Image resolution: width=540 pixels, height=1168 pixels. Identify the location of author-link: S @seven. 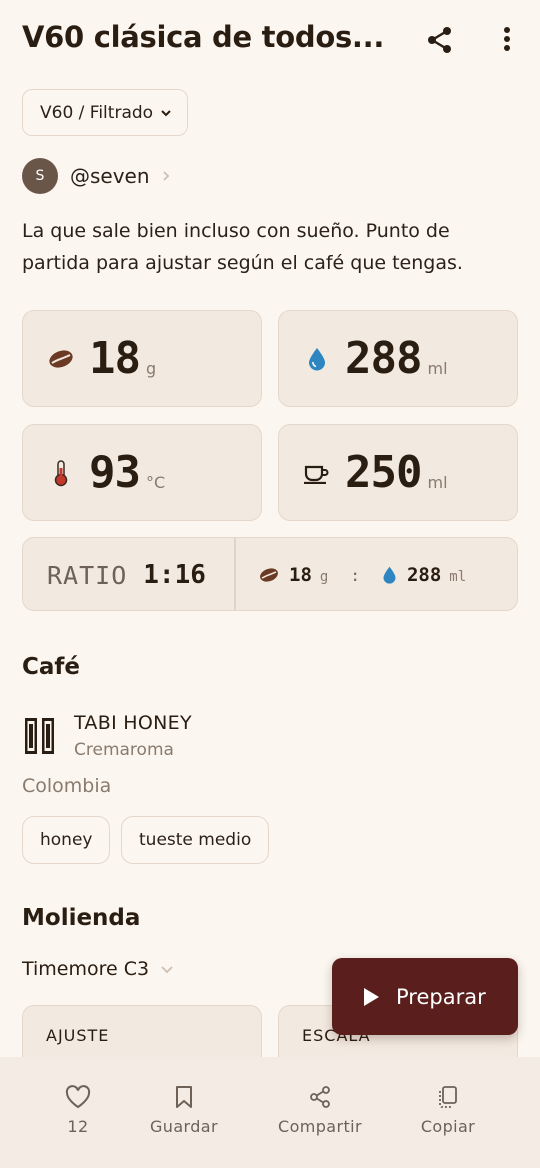
(97, 176).